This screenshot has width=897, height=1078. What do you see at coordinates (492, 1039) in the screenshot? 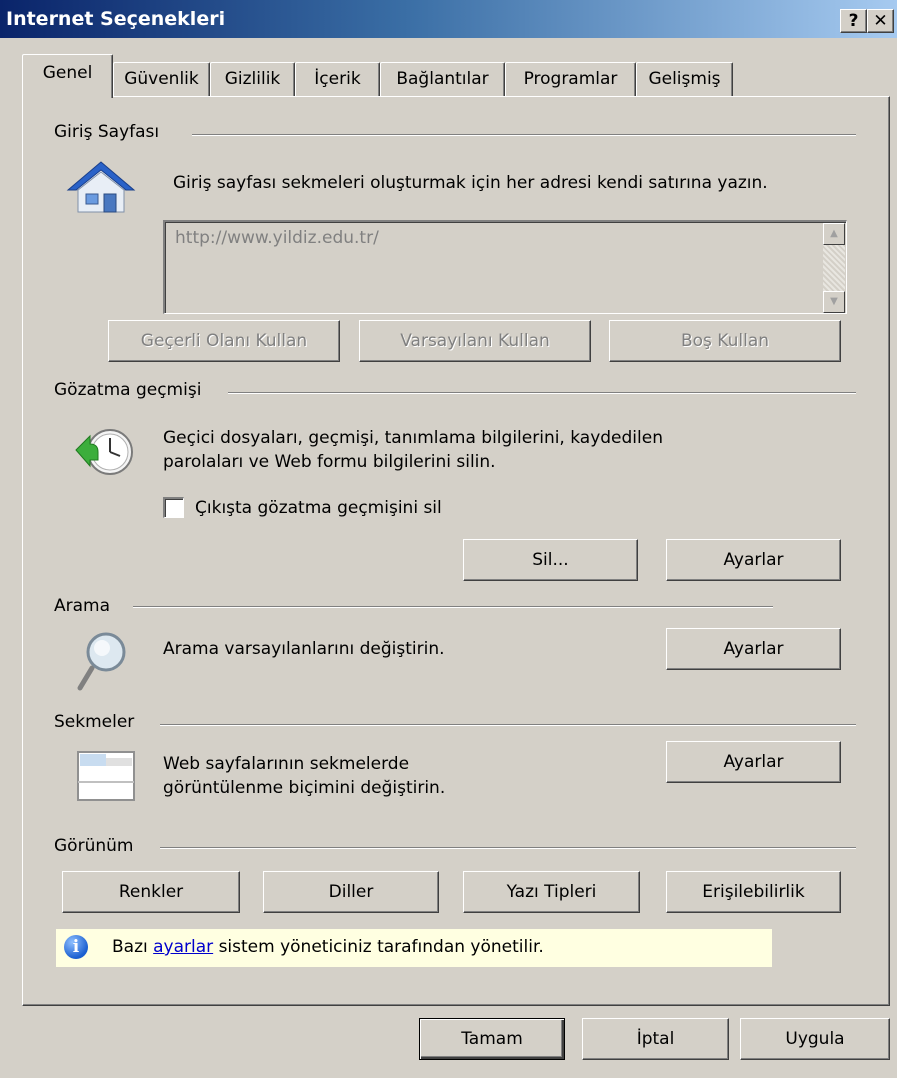
I see `ok-button: Tamam` at bounding box center [492, 1039].